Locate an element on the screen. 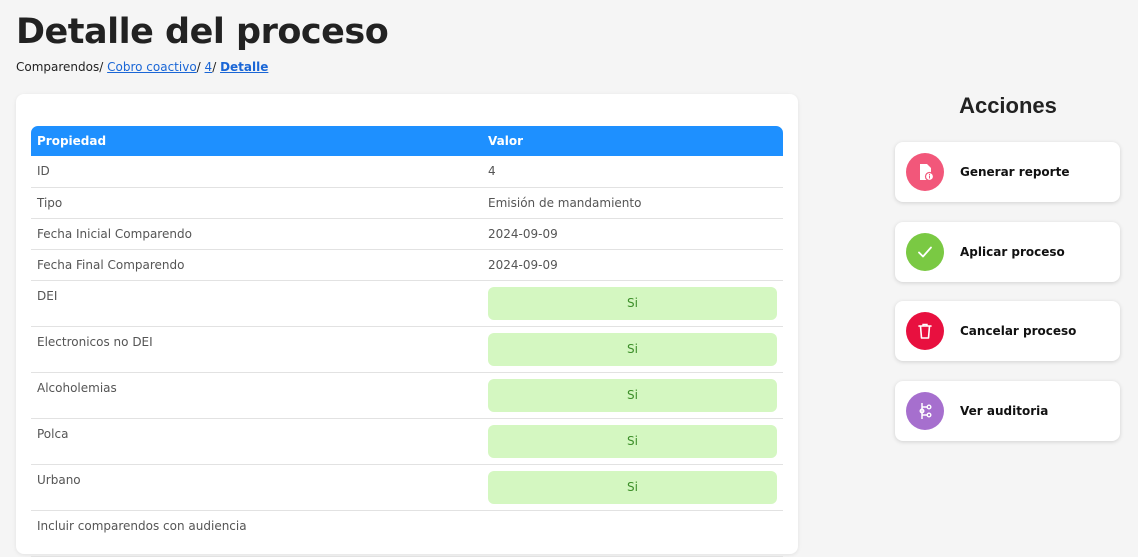  property-cell: Tipo is located at coordinates (256, 203).